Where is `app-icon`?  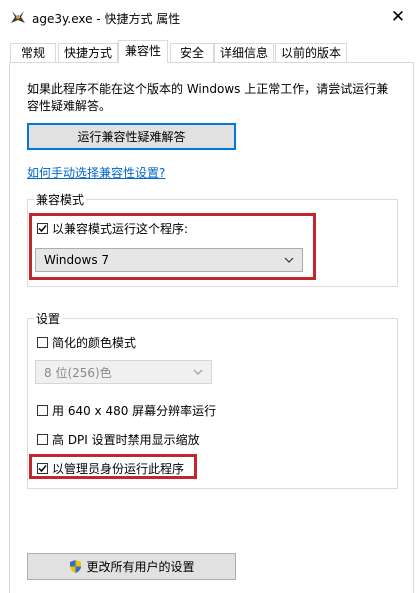 app-icon is located at coordinates (18, 17).